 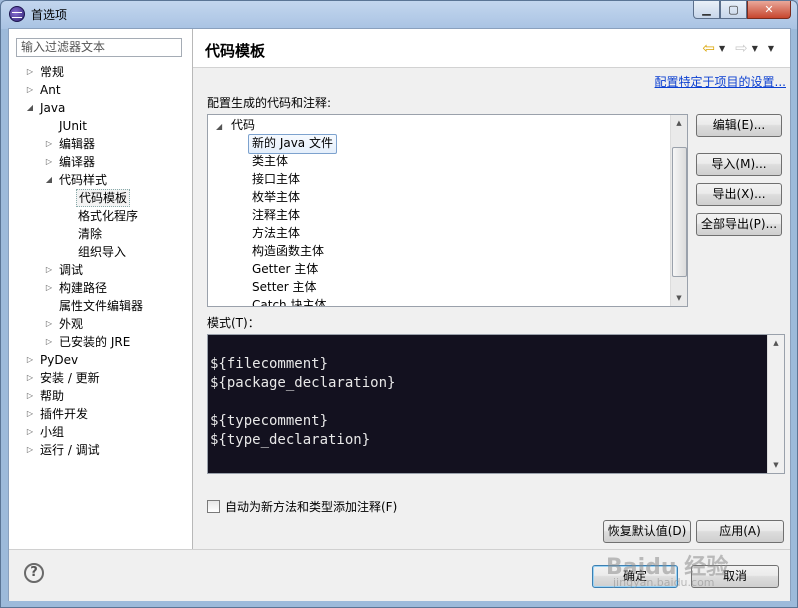 I want to click on sidebar-item-label: 代码样式, so click(x=83, y=180).